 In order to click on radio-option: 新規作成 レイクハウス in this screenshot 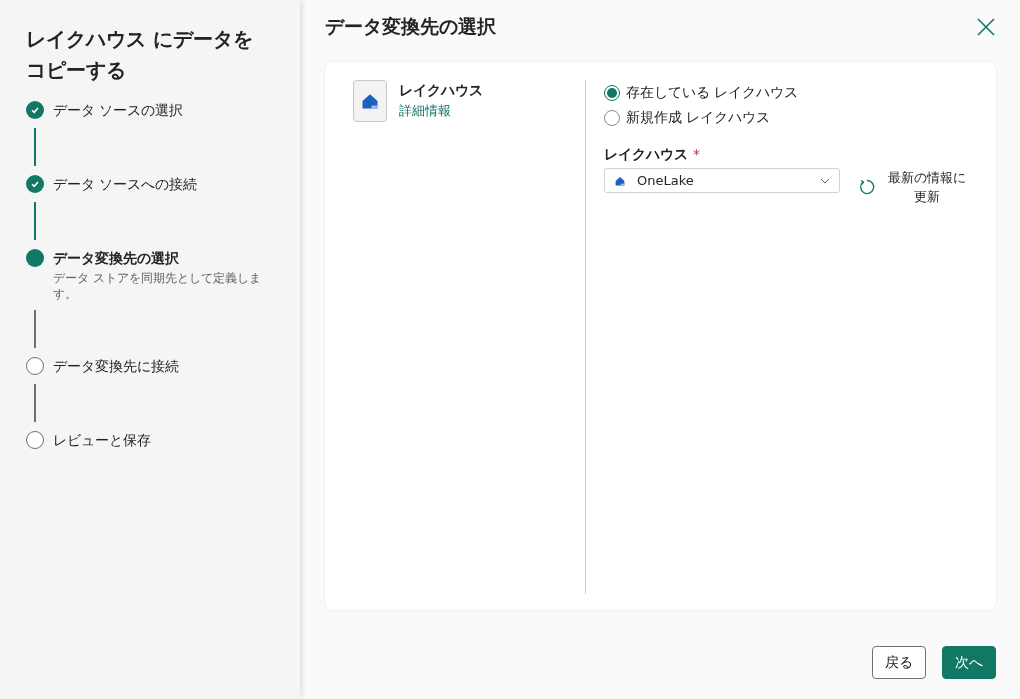, I will do `click(787, 117)`.